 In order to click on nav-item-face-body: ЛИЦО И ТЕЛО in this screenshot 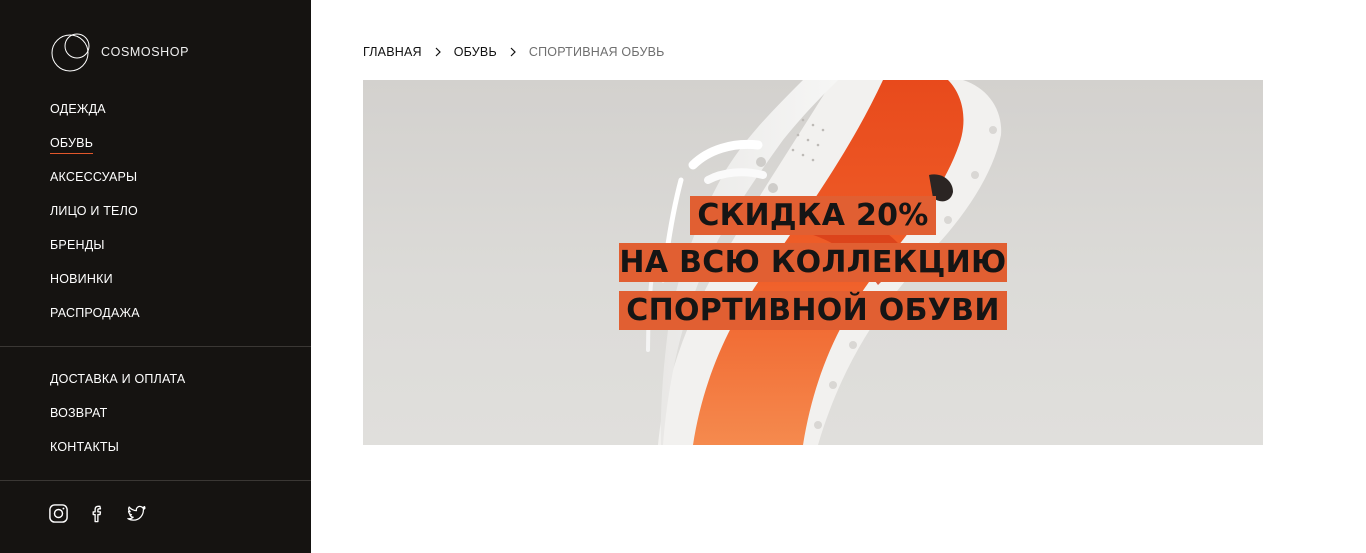, I will do `click(94, 211)`.